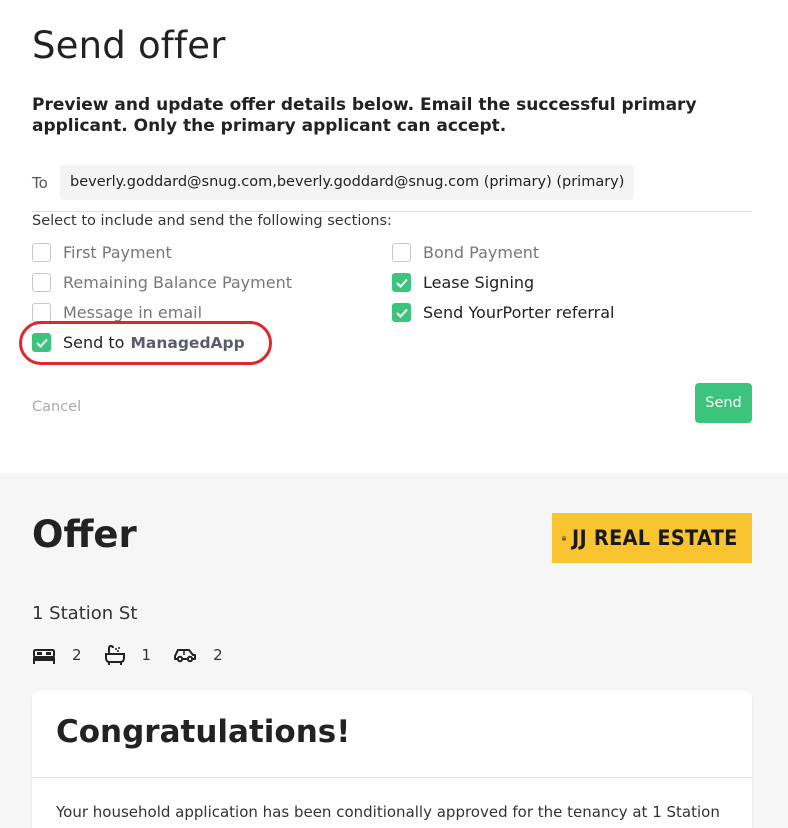  What do you see at coordinates (128, 655) in the screenshot?
I see `bathrooms-feature: 1` at bounding box center [128, 655].